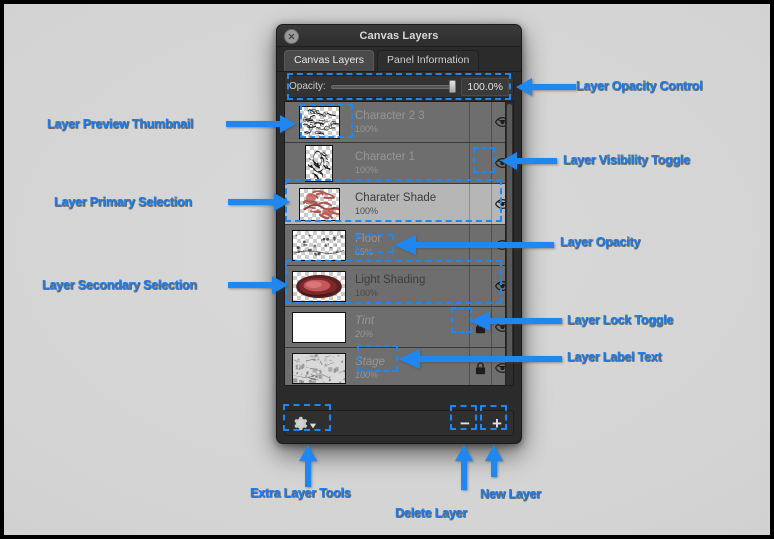  What do you see at coordinates (291, 36) in the screenshot?
I see `close-icon` at bounding box center [291, 36].